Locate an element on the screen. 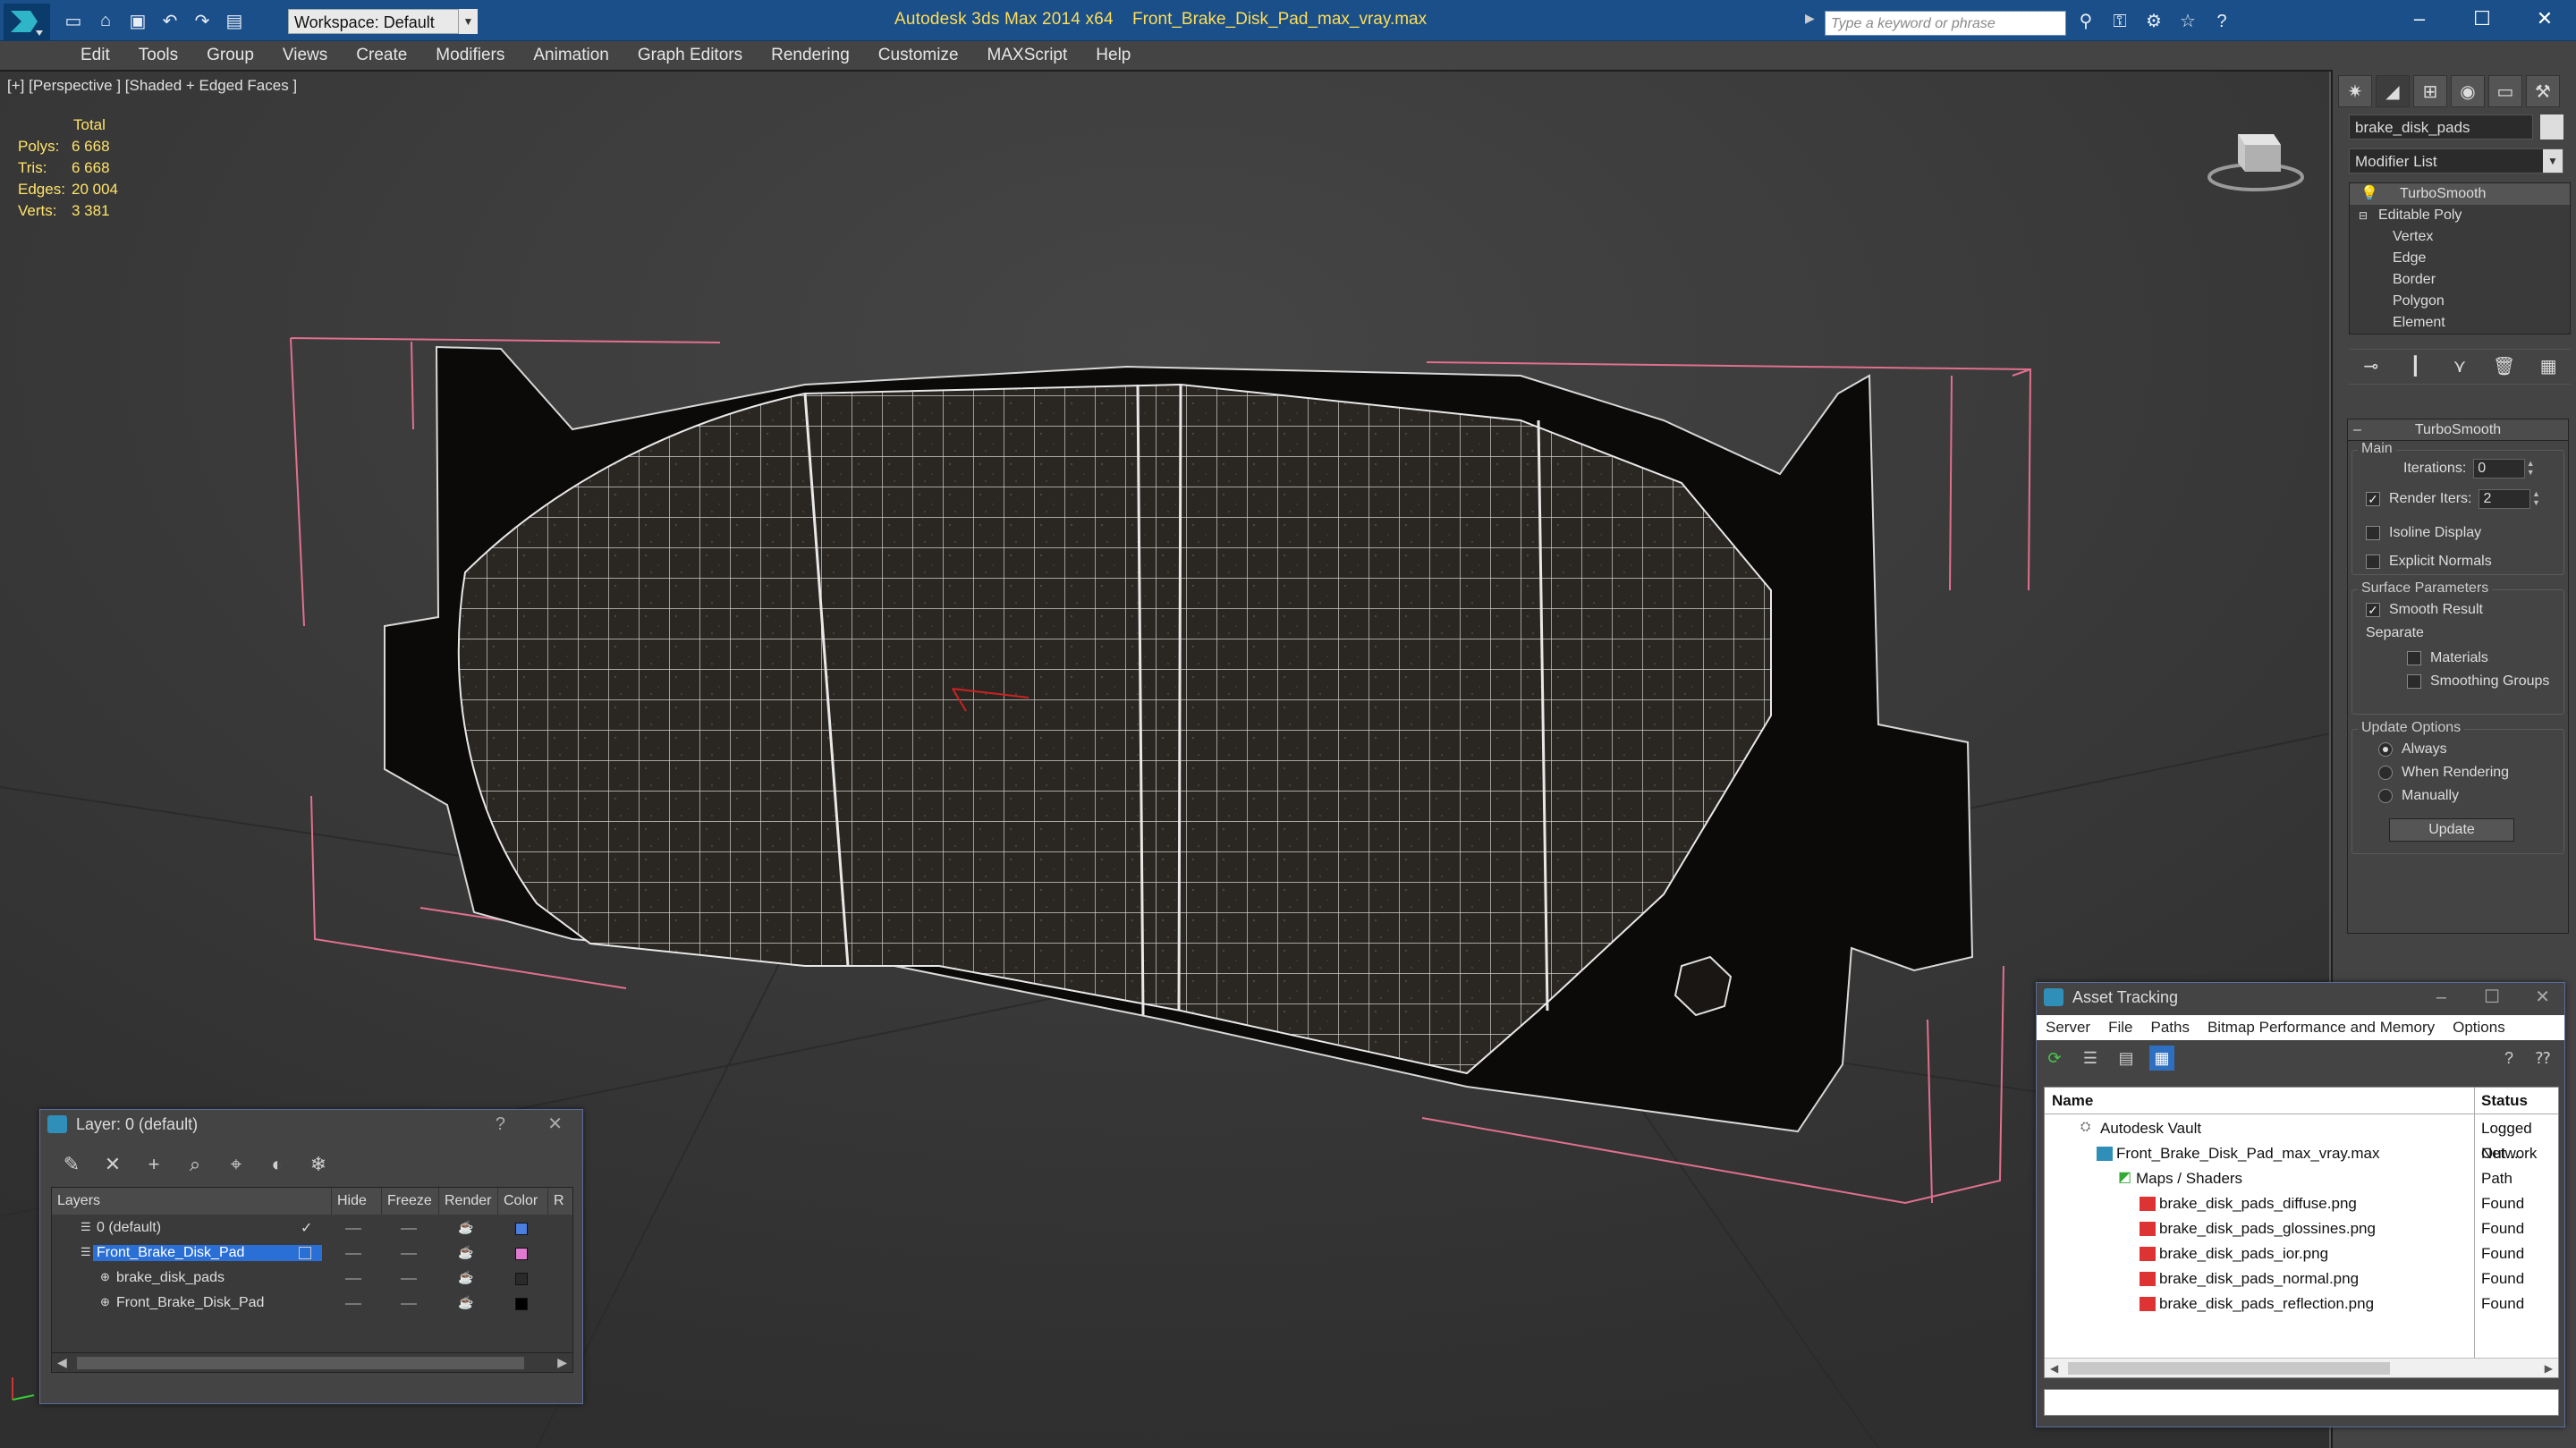 The image size is (2576, 1448). select-in-layer-icon: ⌕ is located at coordinates (195, 1164).